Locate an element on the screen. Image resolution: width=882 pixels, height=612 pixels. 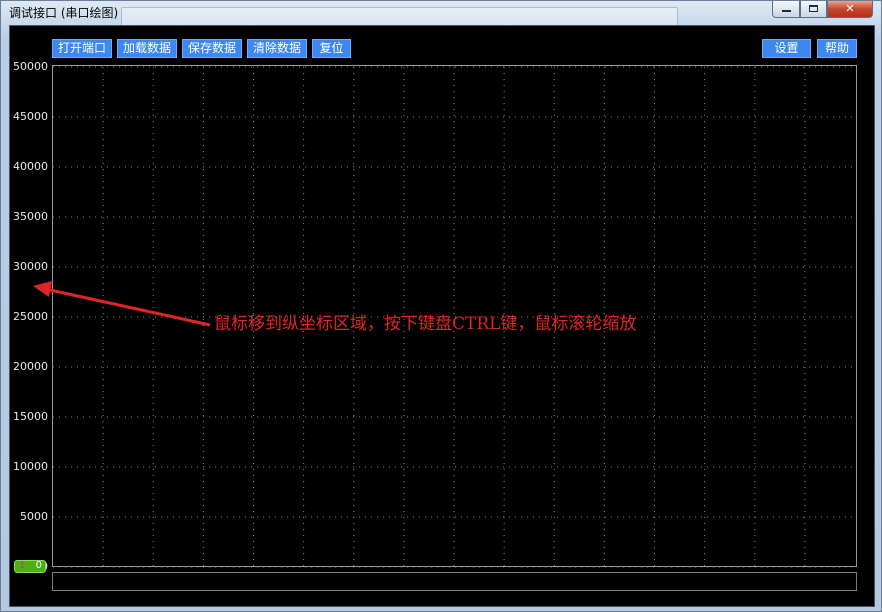
annotation-arrow-line is located at coordinates (130, 307).